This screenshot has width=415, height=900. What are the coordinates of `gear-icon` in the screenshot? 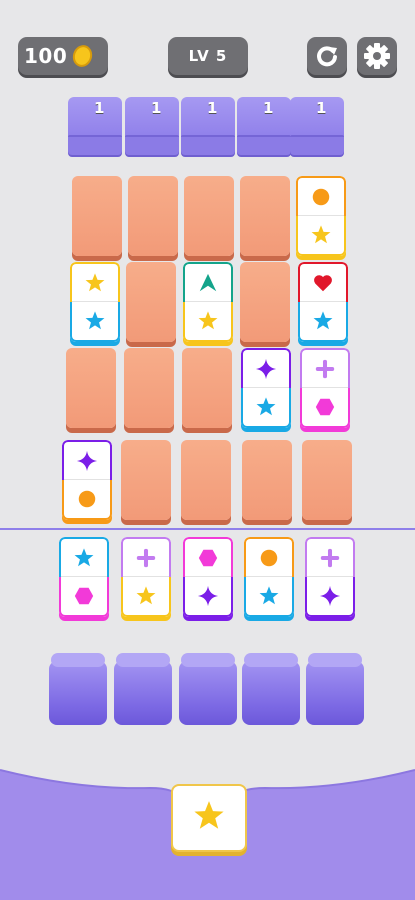 It's located at (377, 56).